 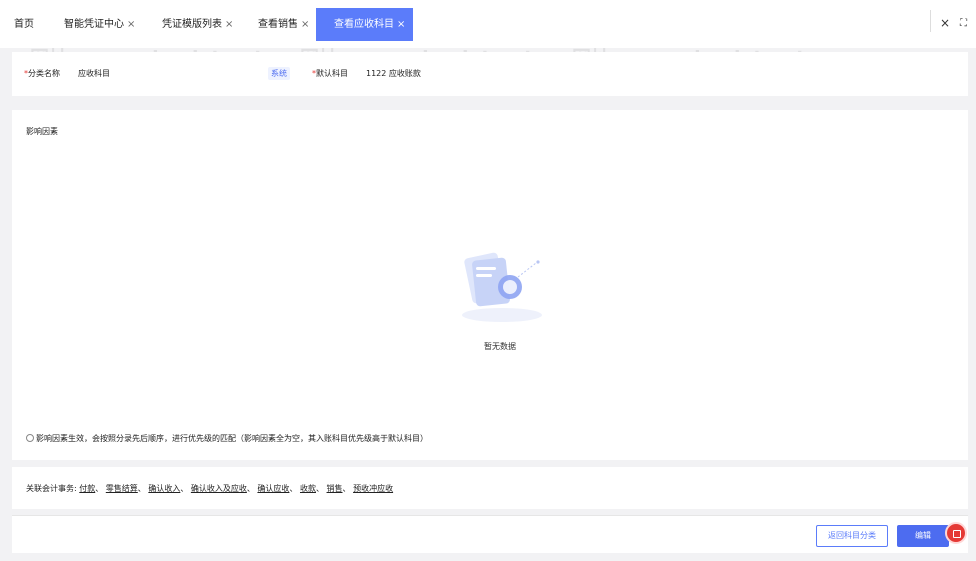 What do you see at coordinates (500, 346) in the screenshot?
I see `empty-state-text: 暂无数据` at bounding box center [500, 346].